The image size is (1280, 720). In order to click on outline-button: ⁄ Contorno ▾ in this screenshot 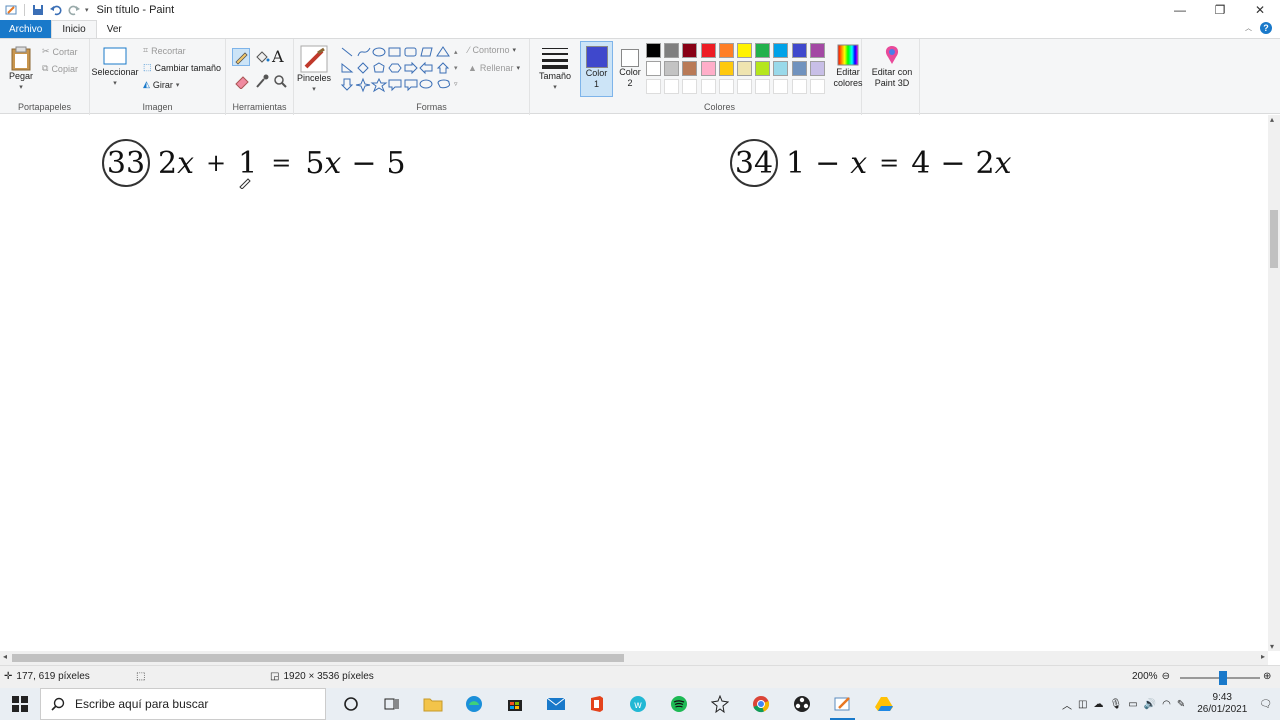, I will do `click(492, 50)`.